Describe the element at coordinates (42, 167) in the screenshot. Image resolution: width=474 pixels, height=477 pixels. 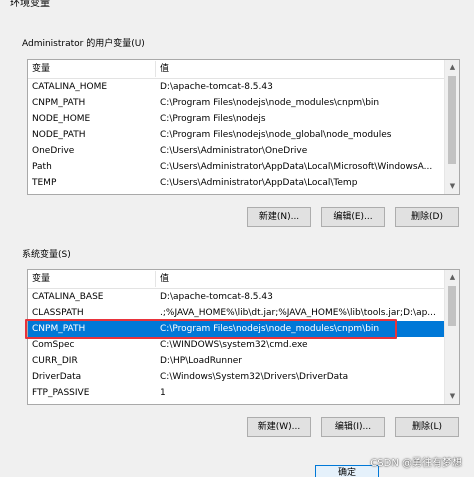
I see `variable-name: Path` at that location.